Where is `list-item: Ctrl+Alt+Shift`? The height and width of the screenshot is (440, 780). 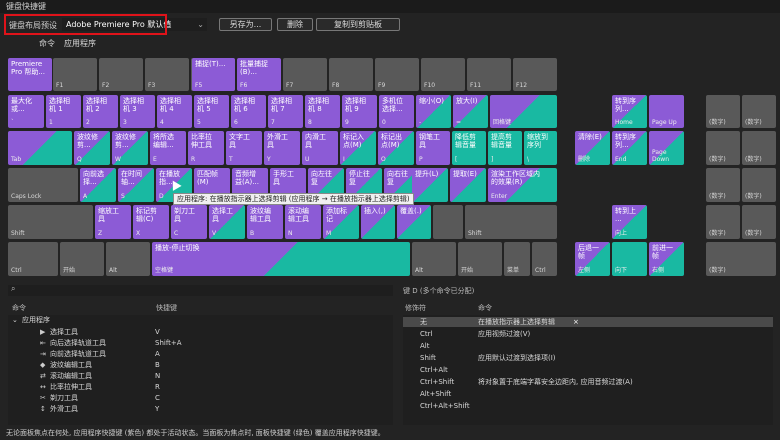 list-item: Ctrl+Alt+Shift is located at coordinates (588, 406).